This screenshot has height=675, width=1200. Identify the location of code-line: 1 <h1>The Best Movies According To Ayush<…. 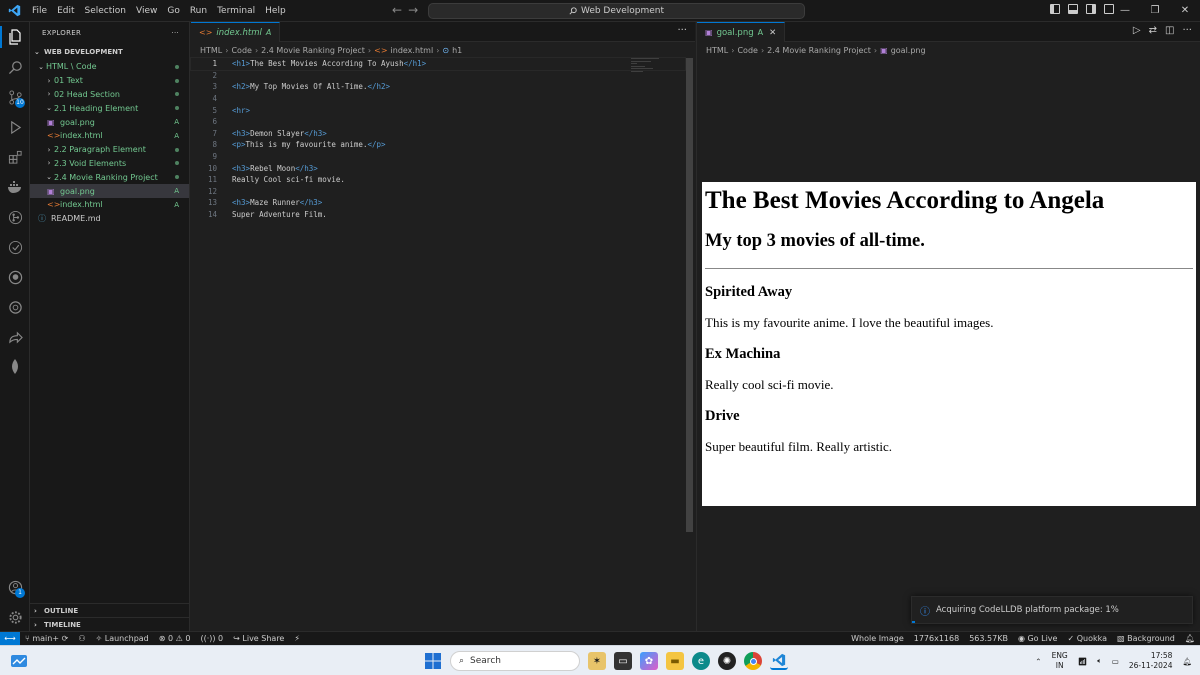
(438, 64).